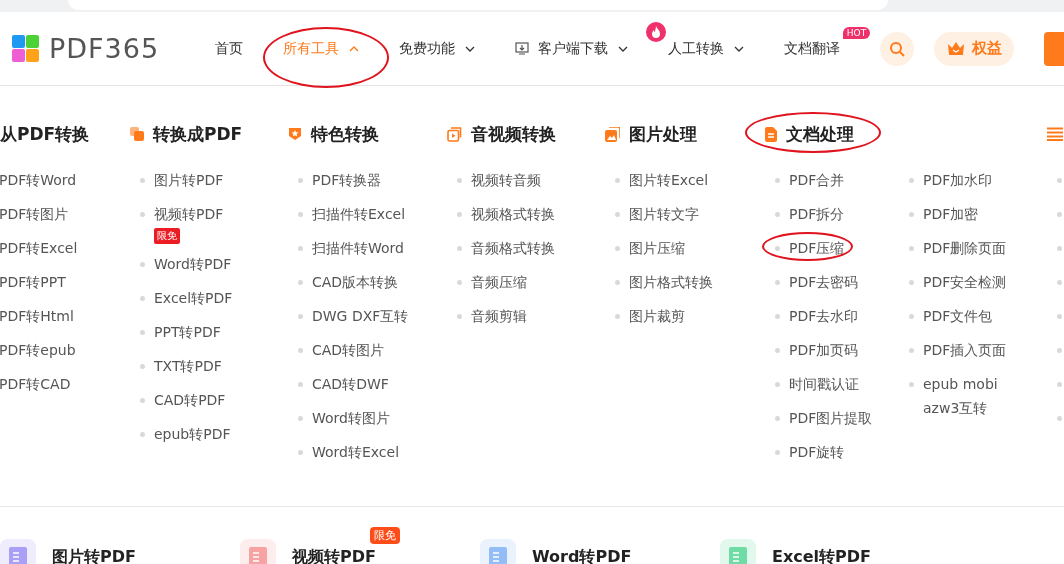 This screenshot has width=1064, height=564. I want to click on tool-link: 视频转PDF, so click(189, 214).